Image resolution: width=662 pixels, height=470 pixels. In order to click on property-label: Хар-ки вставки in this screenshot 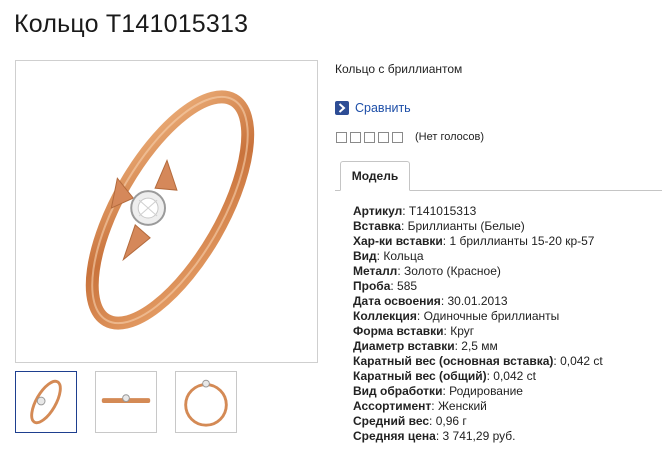, I will do `click(398, 241)`.